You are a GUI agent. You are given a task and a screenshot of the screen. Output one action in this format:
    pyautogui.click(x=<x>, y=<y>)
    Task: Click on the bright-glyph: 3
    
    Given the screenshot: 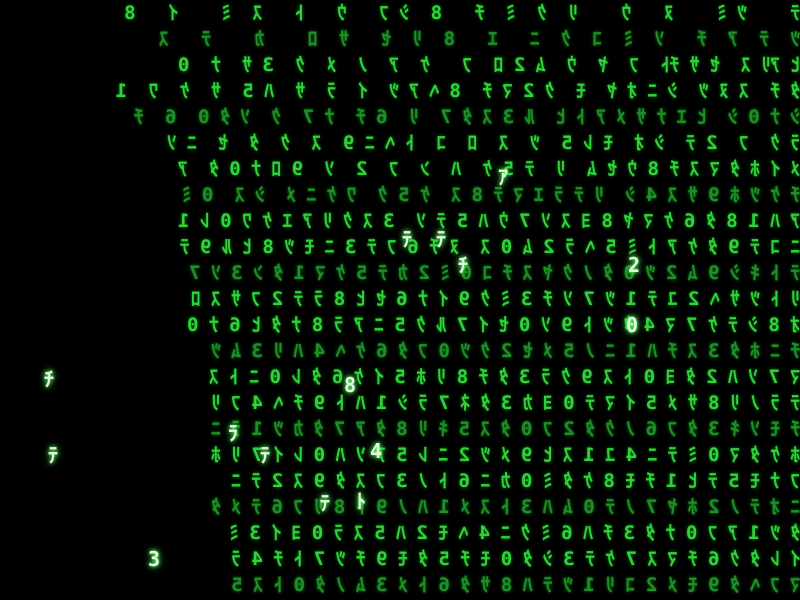 What is the action you would take?
    pyautogui.click(x=154, y=559)
    